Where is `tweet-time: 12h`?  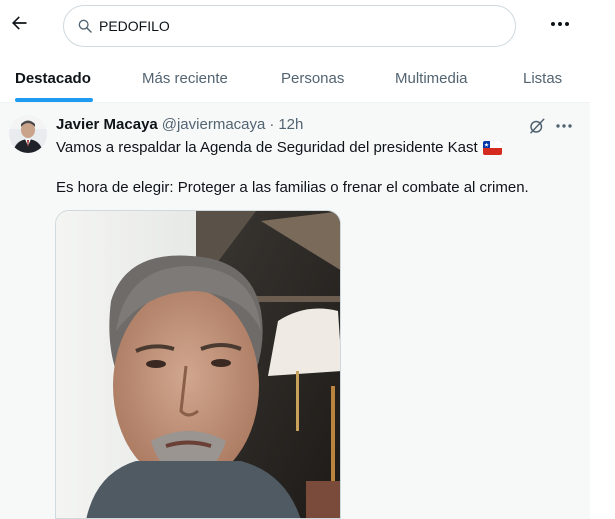 tweet-time: 12h is located at coordinates (290, 124).